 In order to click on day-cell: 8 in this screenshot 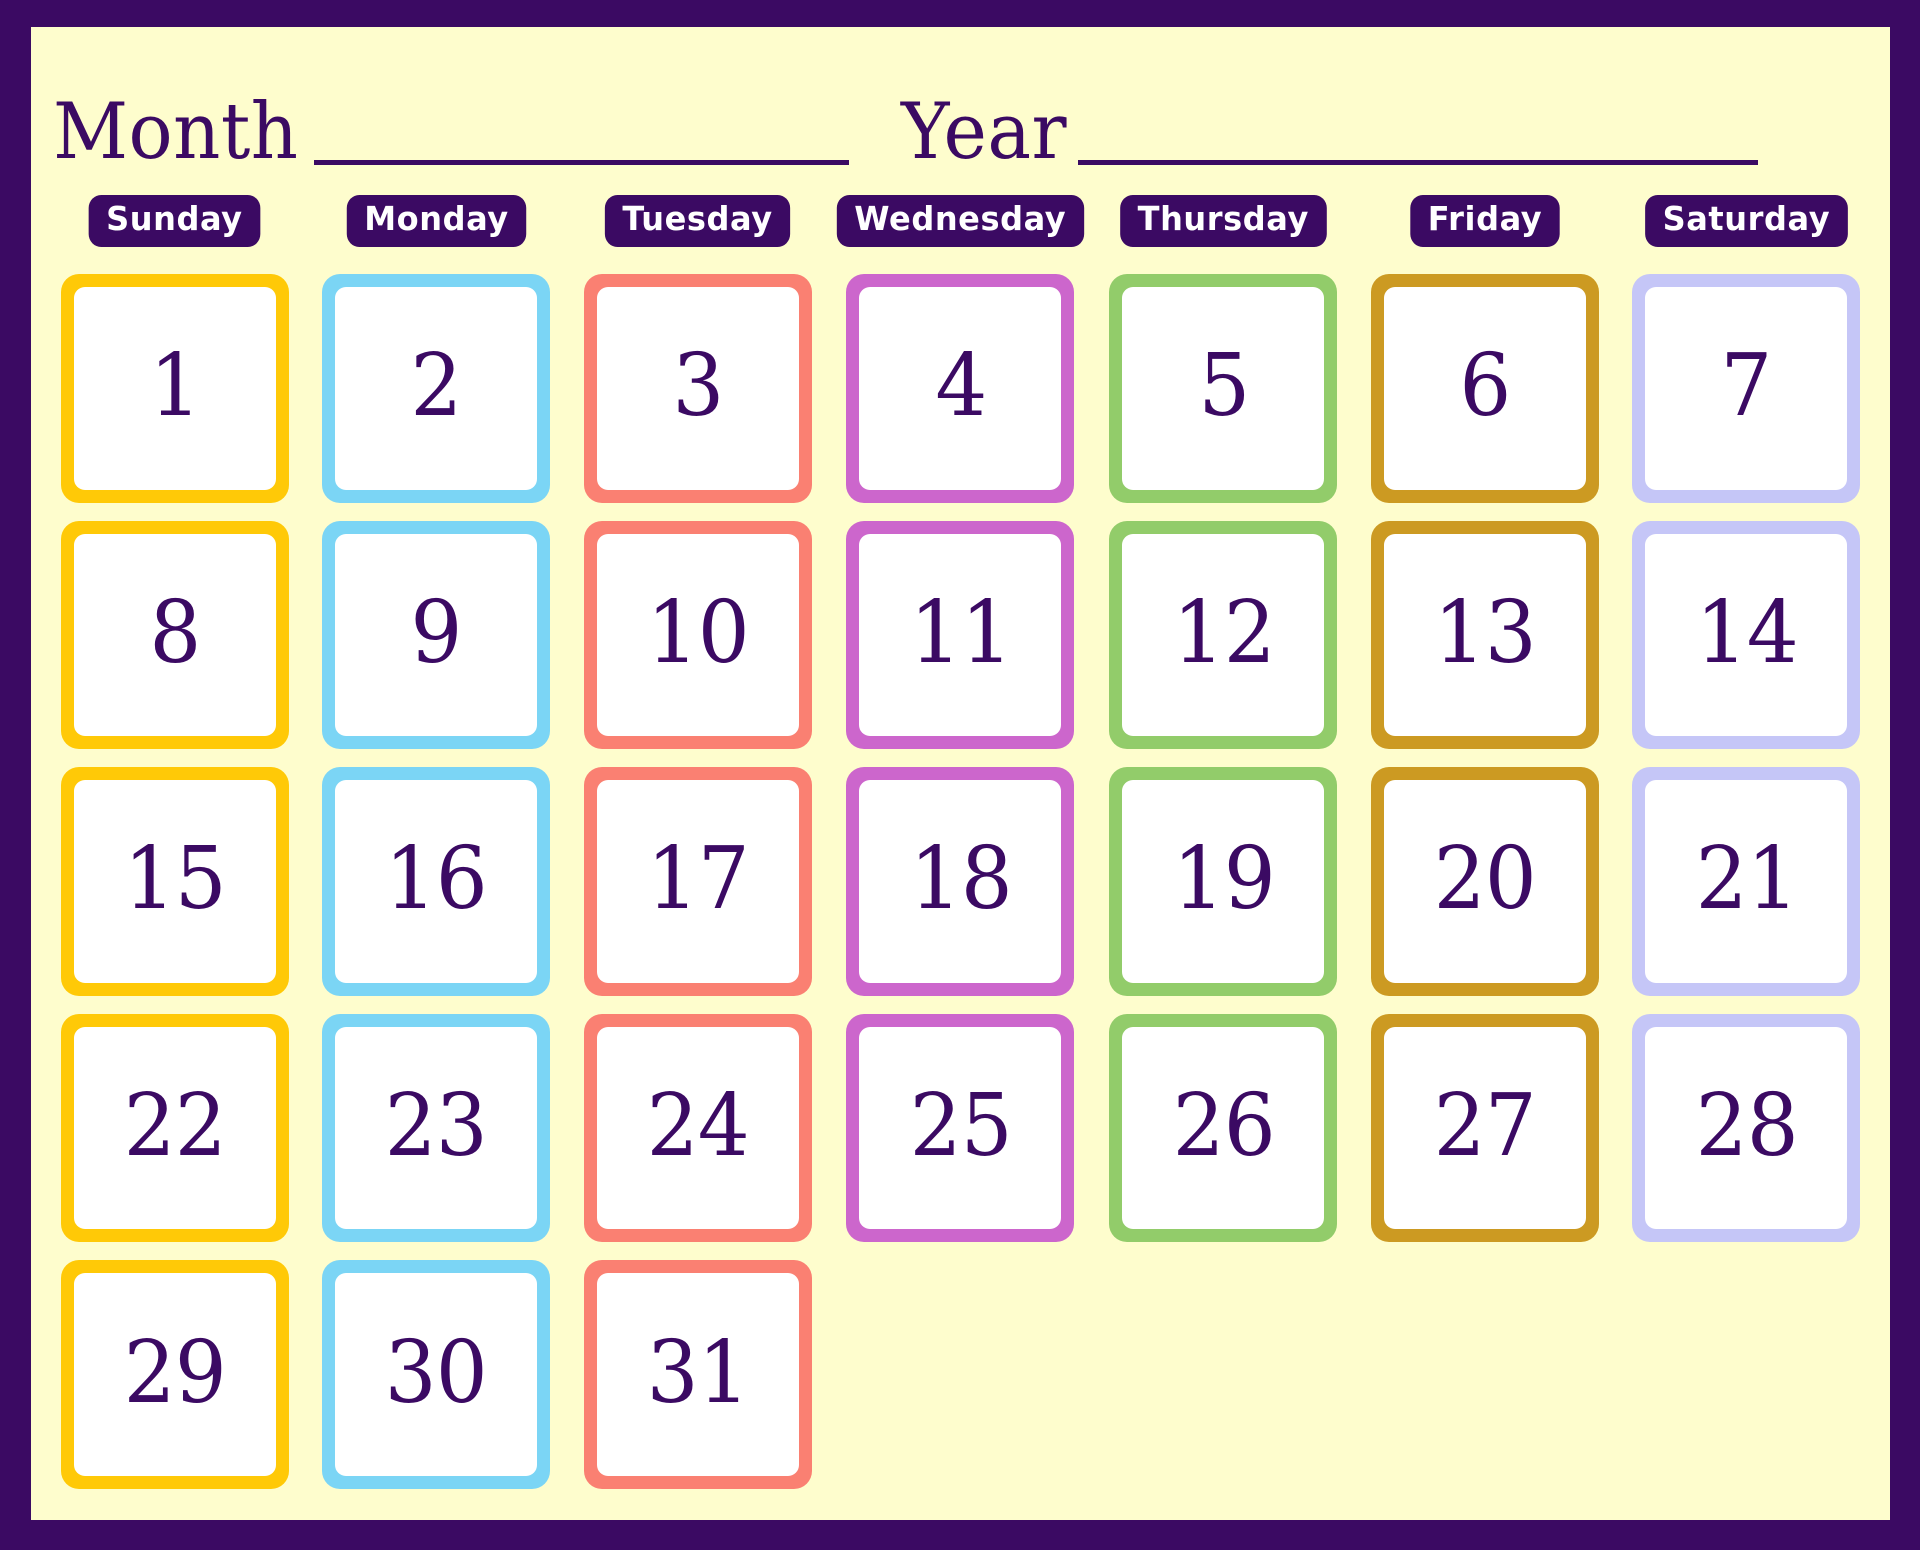, I will do `click(174, 635)`.